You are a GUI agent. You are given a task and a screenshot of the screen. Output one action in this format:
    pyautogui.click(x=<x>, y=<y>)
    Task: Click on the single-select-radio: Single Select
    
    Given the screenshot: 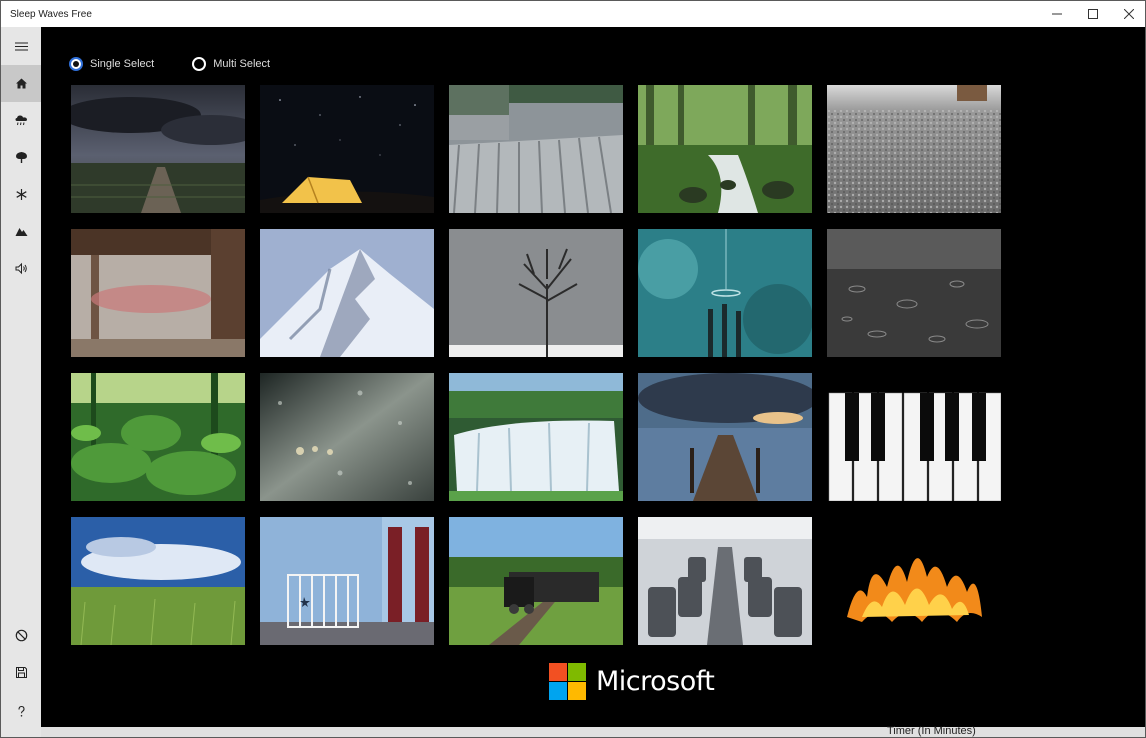 What is the action you would take?
    pyautogui.click(x=111, y=64)
    